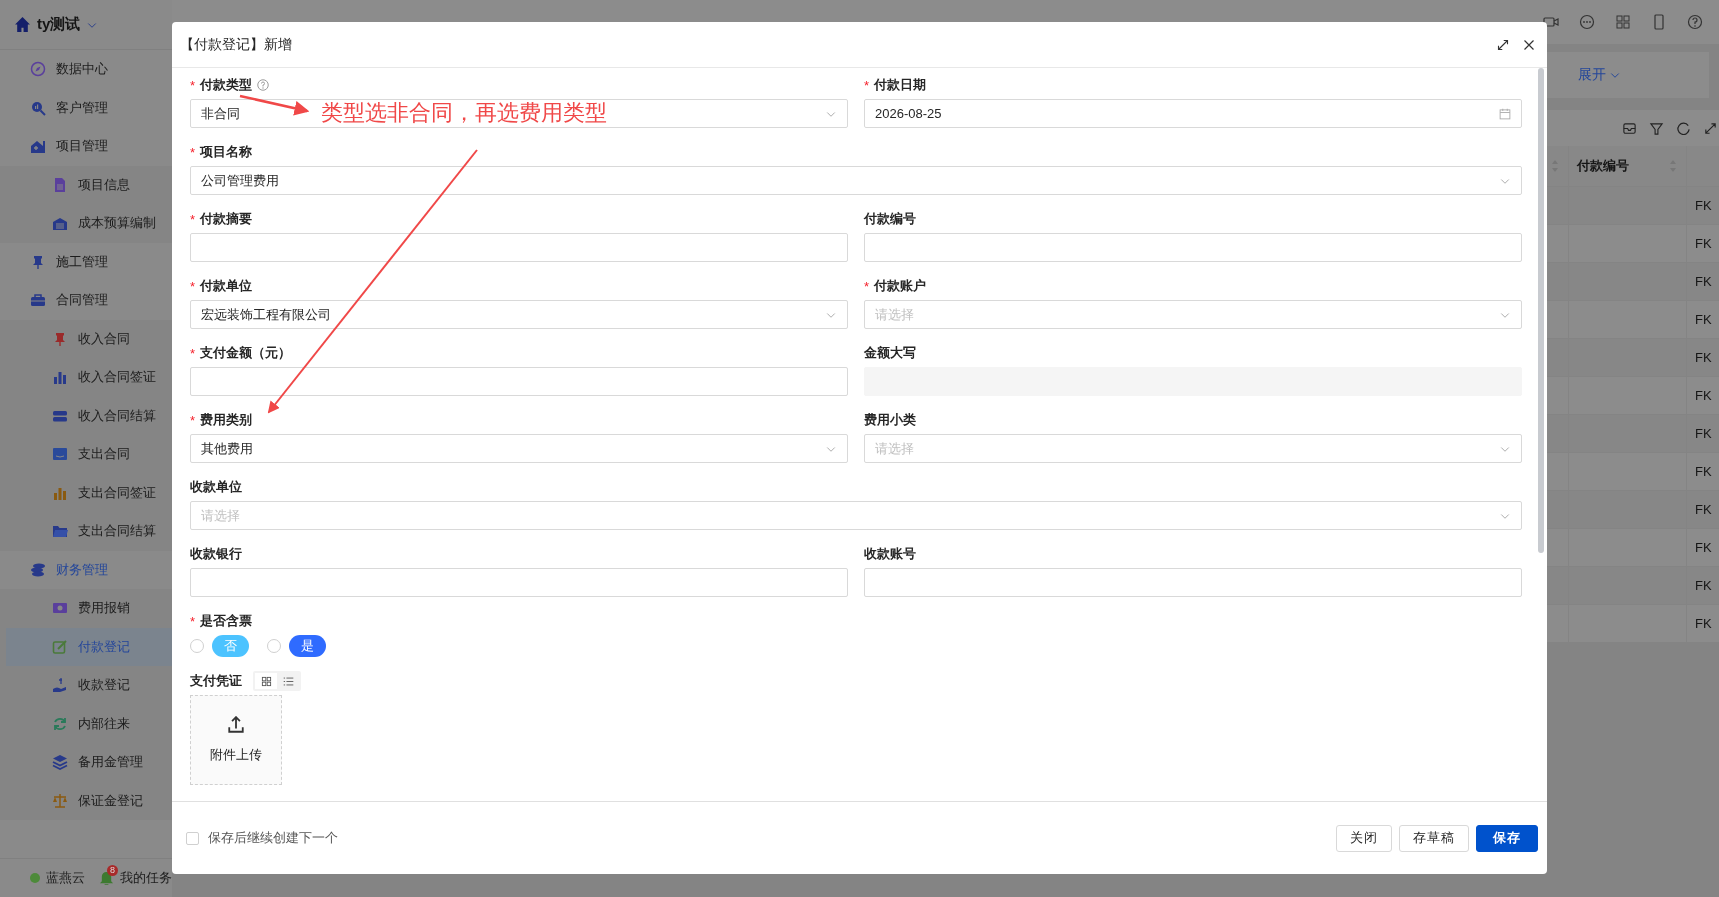 This screenshot has width=1719, height=897. I want to click on coins-icon, so click(38, 569).